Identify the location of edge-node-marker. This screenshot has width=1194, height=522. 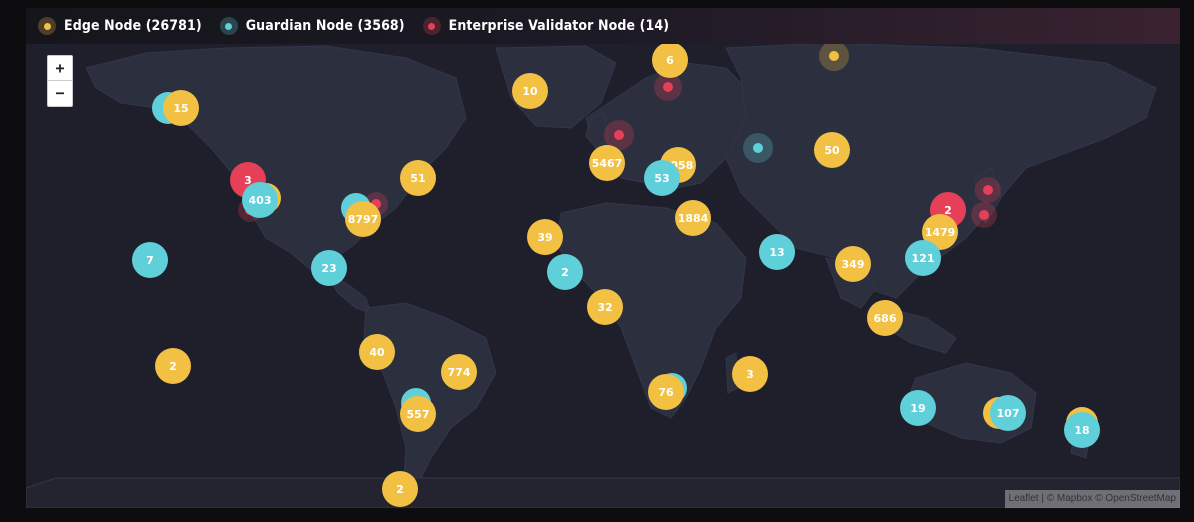
(834, 56).